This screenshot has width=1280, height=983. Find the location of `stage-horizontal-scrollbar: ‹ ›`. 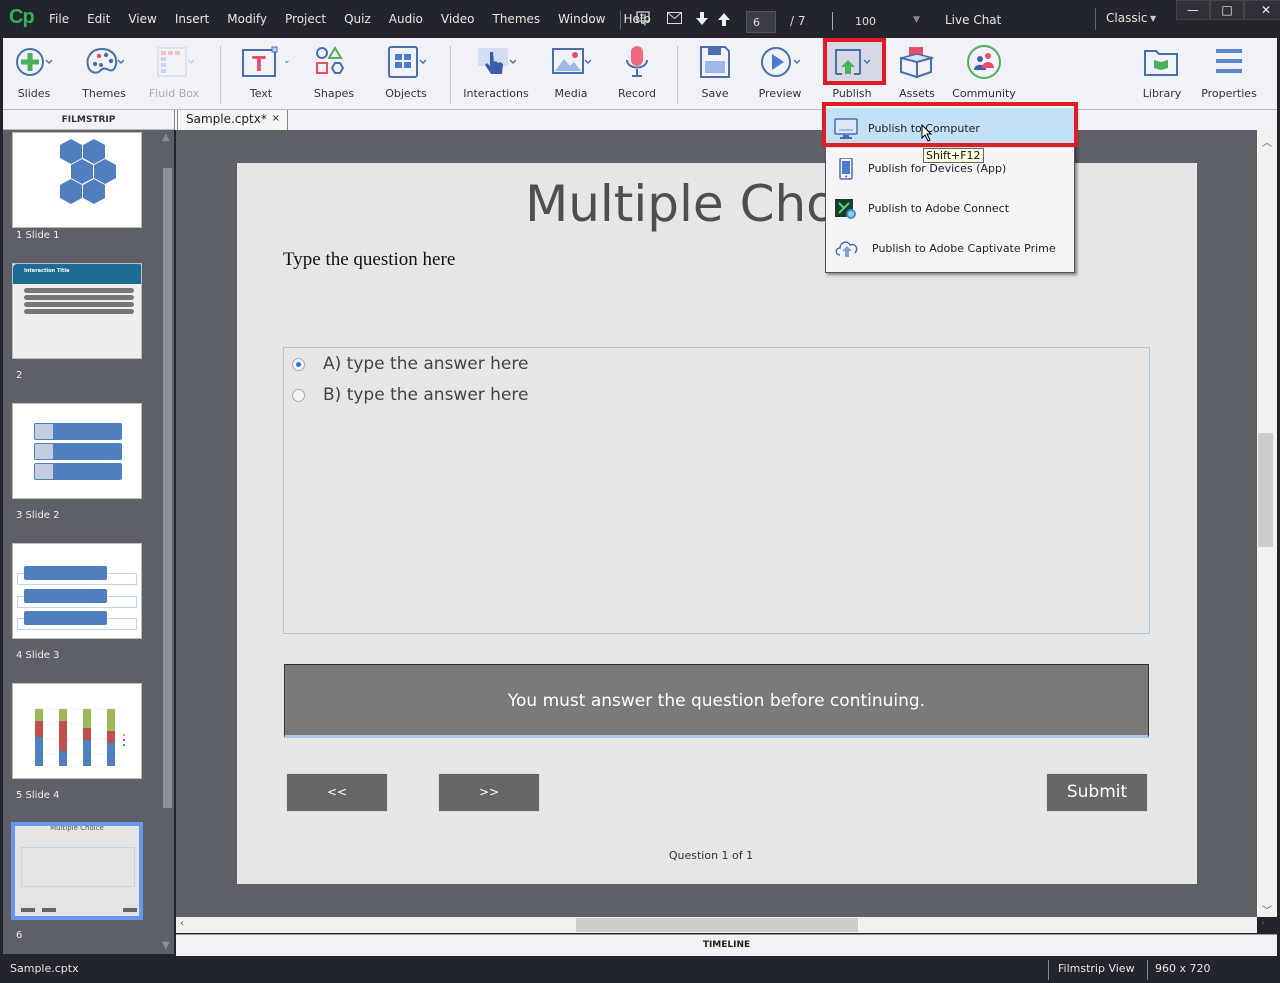

stage-horizontal-scrollbar: ‹ › is located at coordinates (720, 925).